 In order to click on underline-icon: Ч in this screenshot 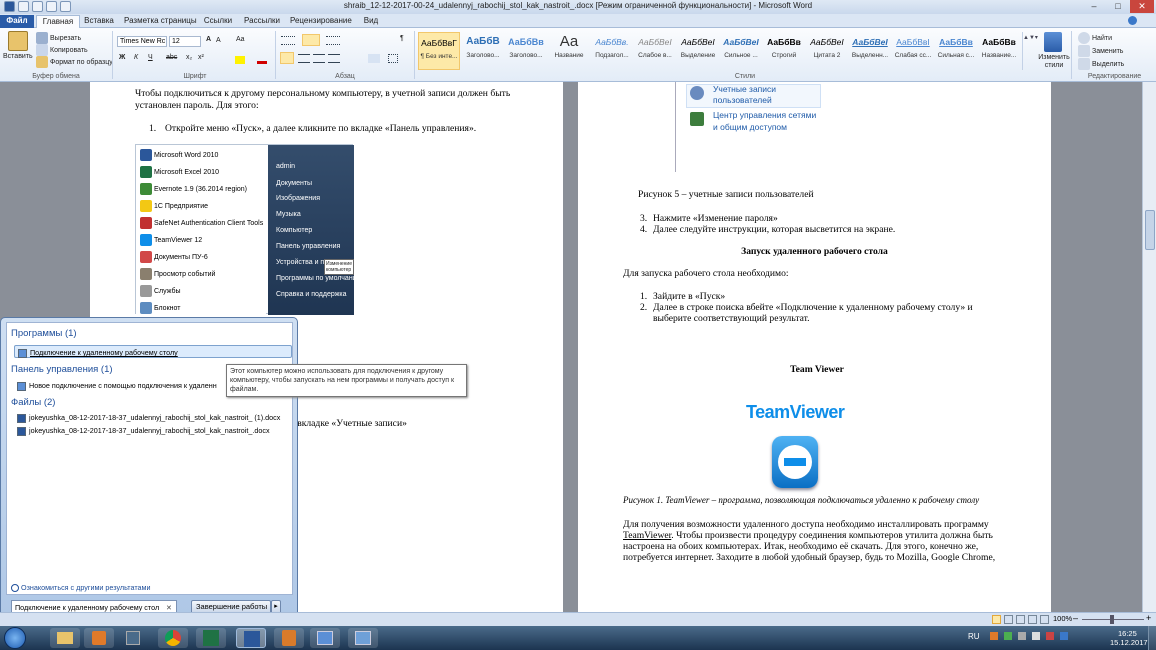, I will do `click(150, 57)`.